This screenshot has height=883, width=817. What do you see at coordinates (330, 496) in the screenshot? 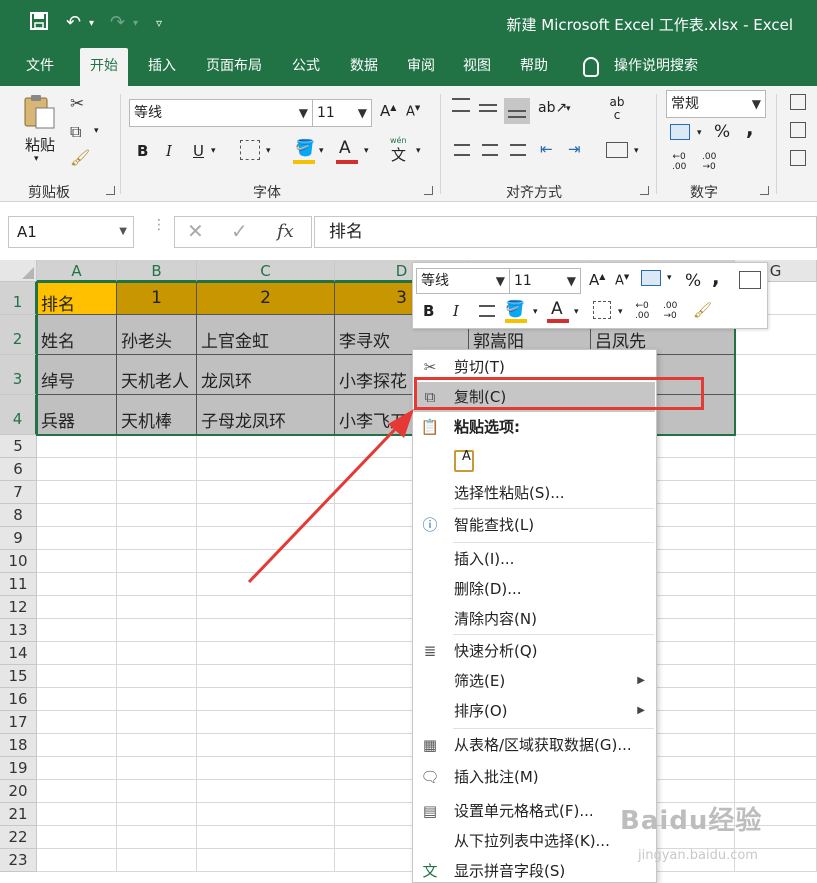
I see `annotation-arrow` at bounding box center [330, 496].